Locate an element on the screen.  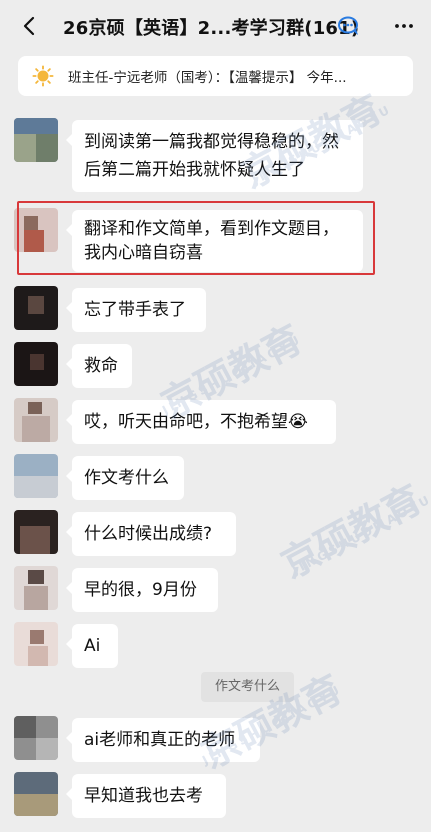
watermark-sub: JINGSHUOJIAOYU is located at coordinates (360, 534).